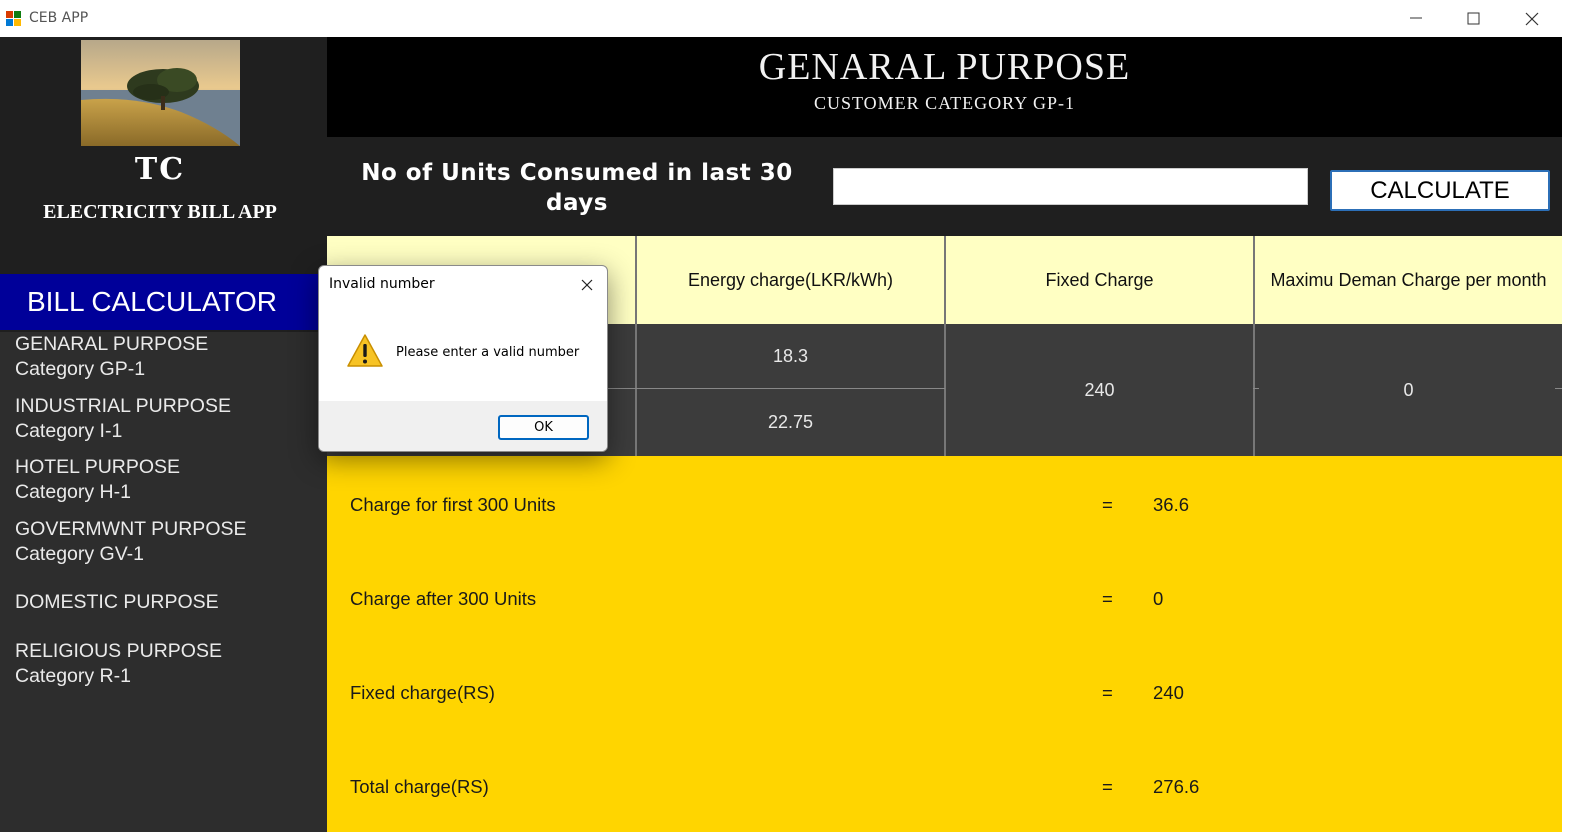 This screenshot has height=832, width=1569. Describe the element at coordinates (488, 352) in the screenshot. I see `dialog-message: Please enter a valid number` at that location.